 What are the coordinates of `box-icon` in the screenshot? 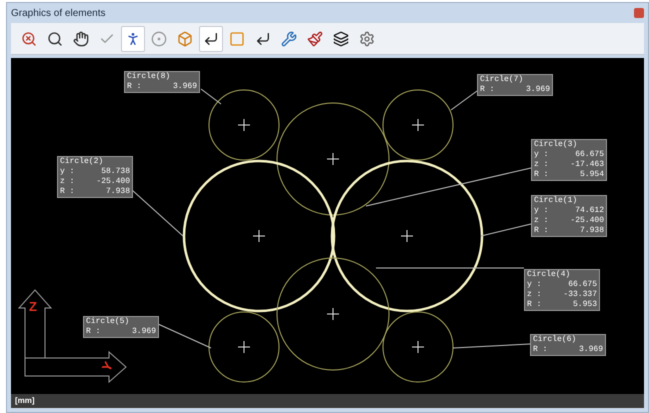 It's located at (185, 38).